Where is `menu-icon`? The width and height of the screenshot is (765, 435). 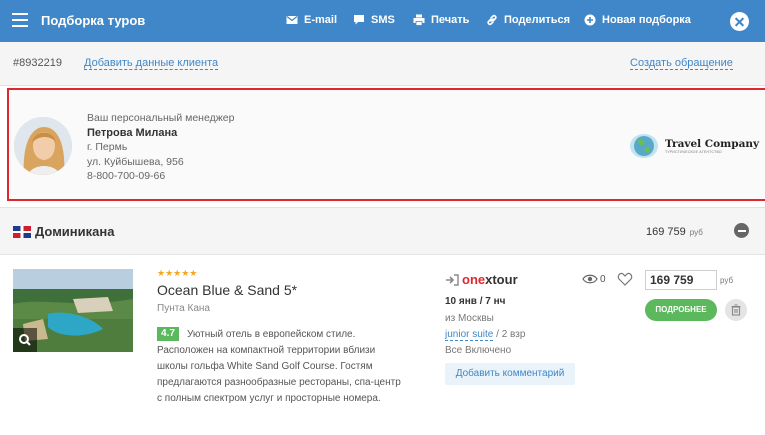 menu-icon is located at coordinates (20, 20).